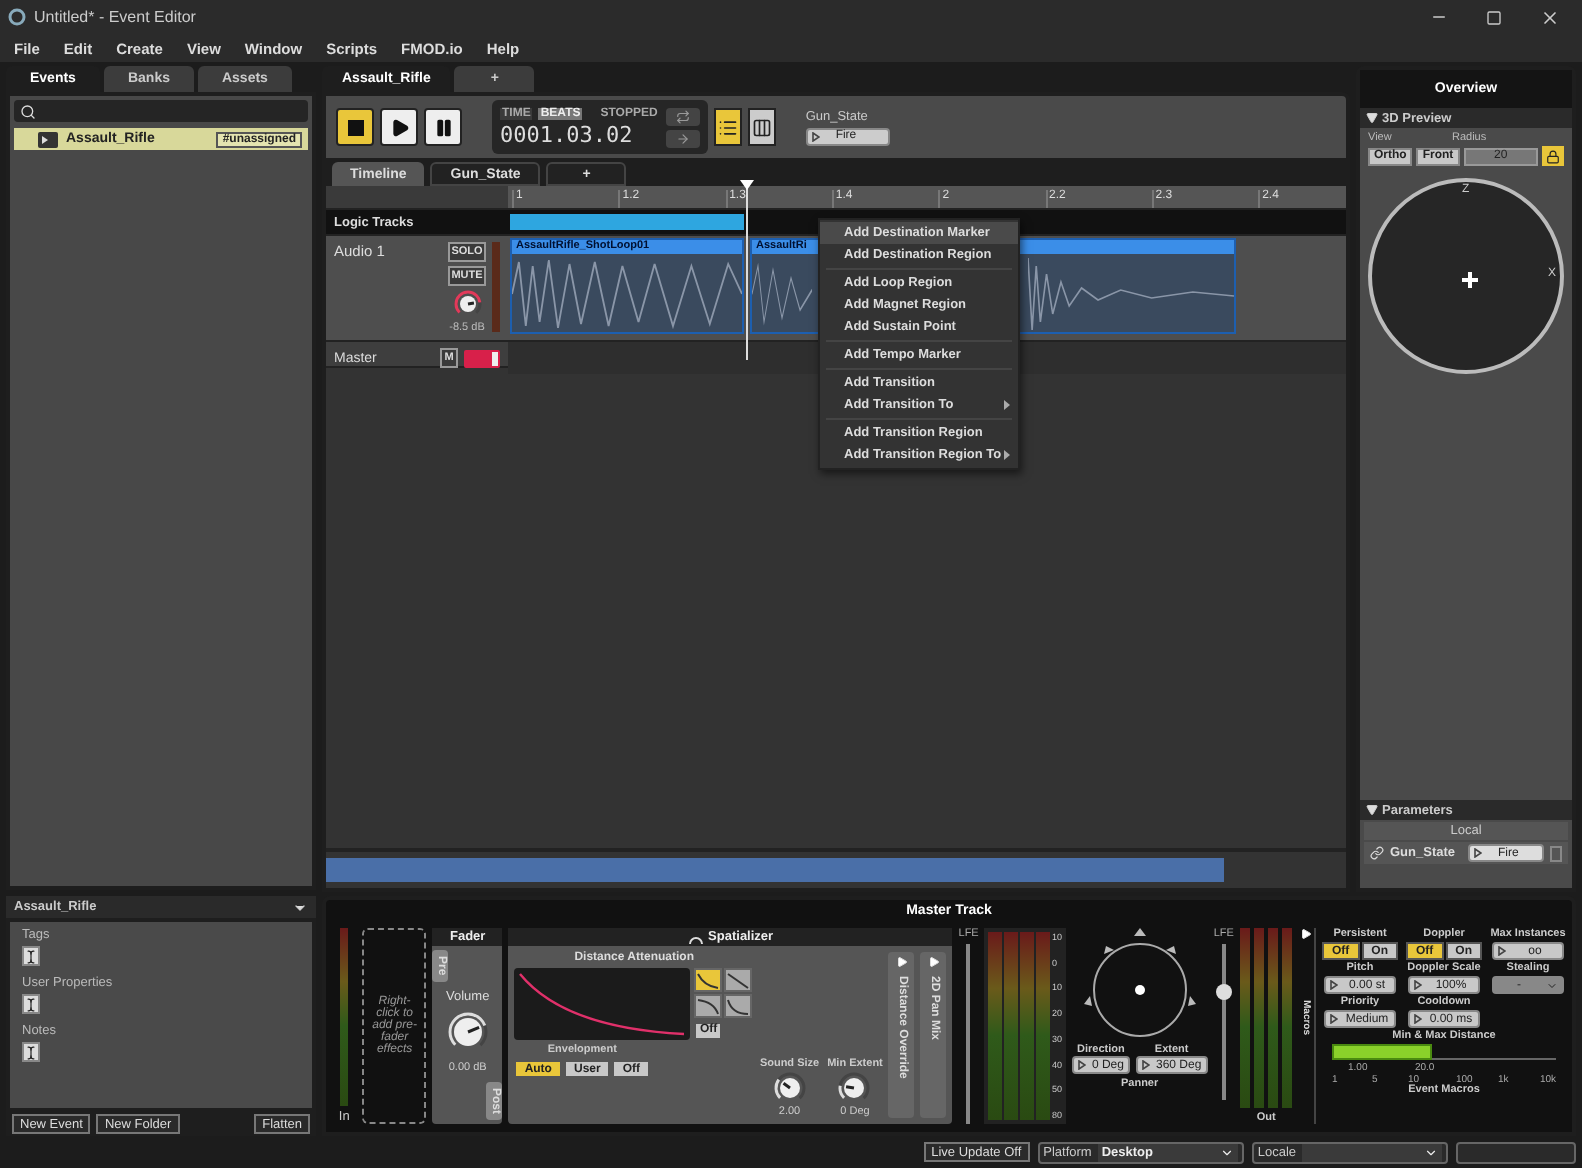  What do you see at coordinates (567, 134) in the screenshot?
I see `timeline-position: 0001.03.02` at bounding box center [567, 134].